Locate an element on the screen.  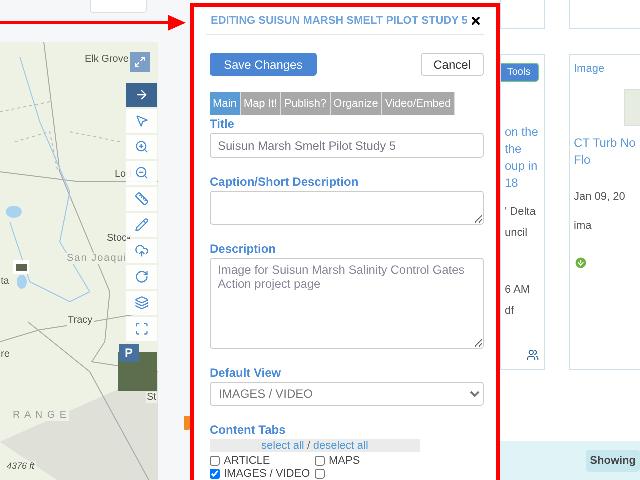
card-title: CT Turb No is located at coordinates (607, 143).